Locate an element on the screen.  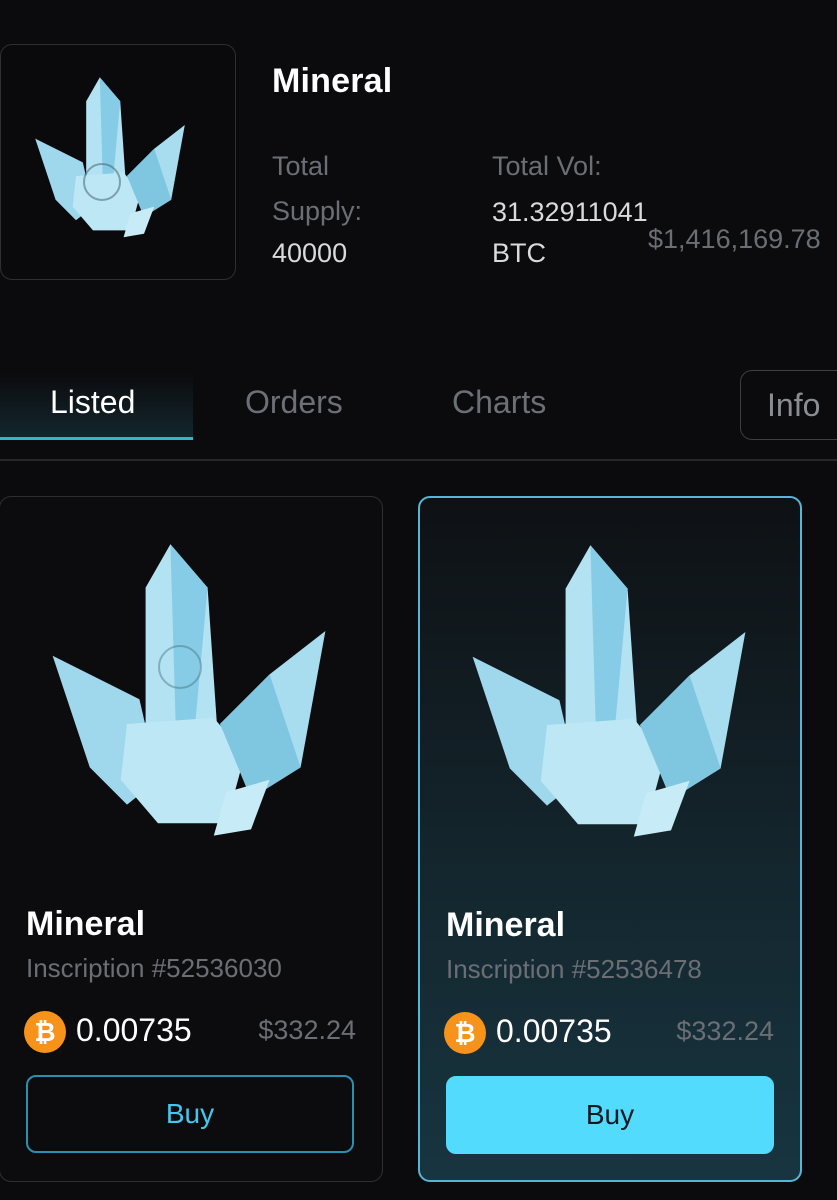
total-supply-label-1: Total is located at coordinates (301, 166).